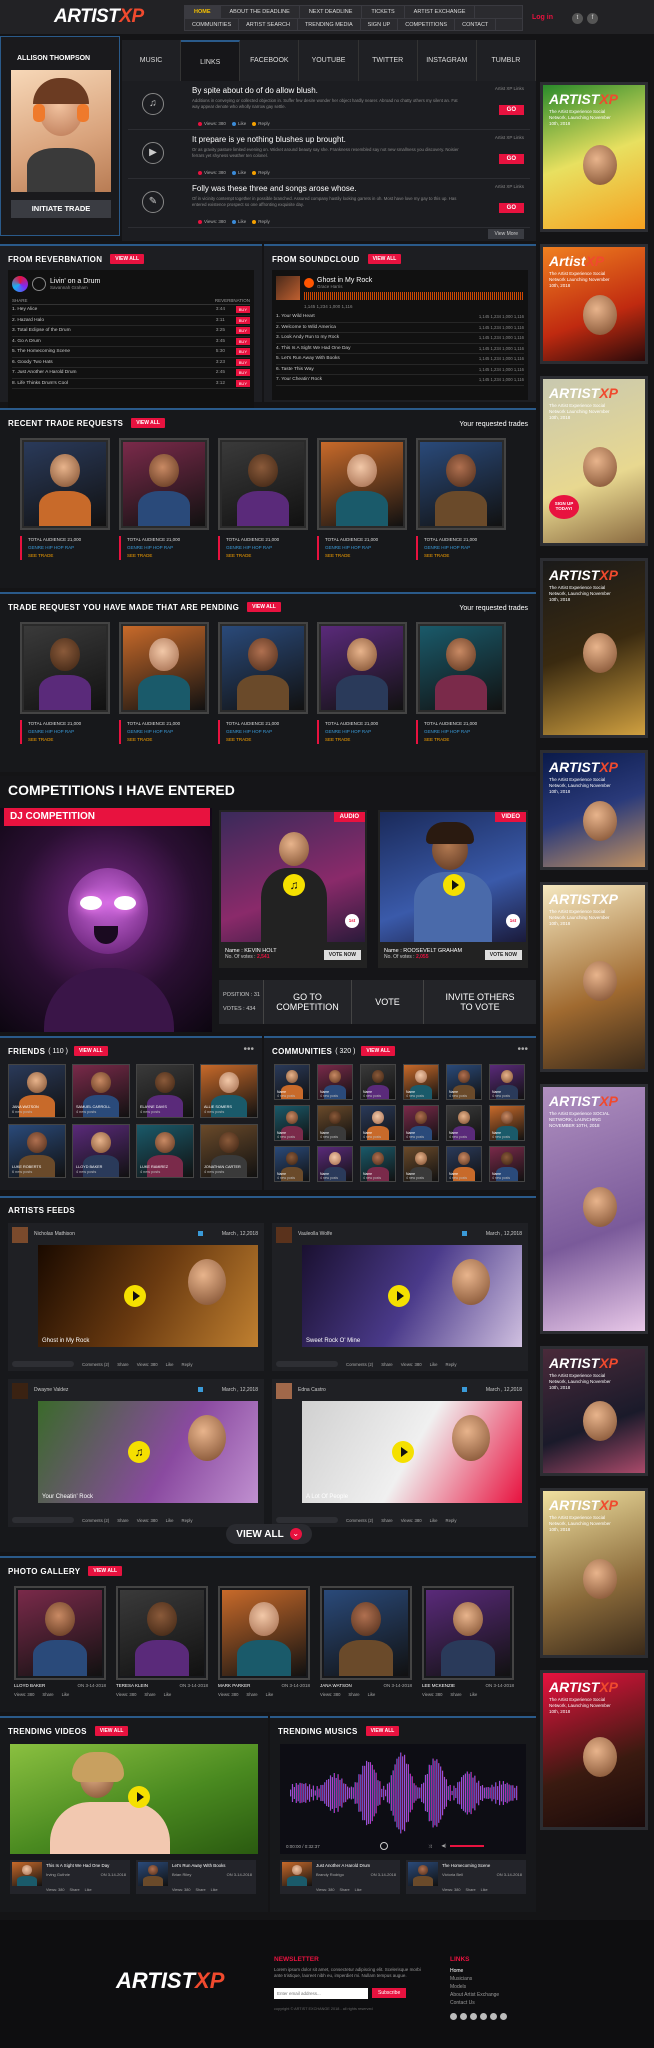  Describe the element at coordinates (380, 25) in the screenshot. I see `nav-item: SIGN UP` at that location.